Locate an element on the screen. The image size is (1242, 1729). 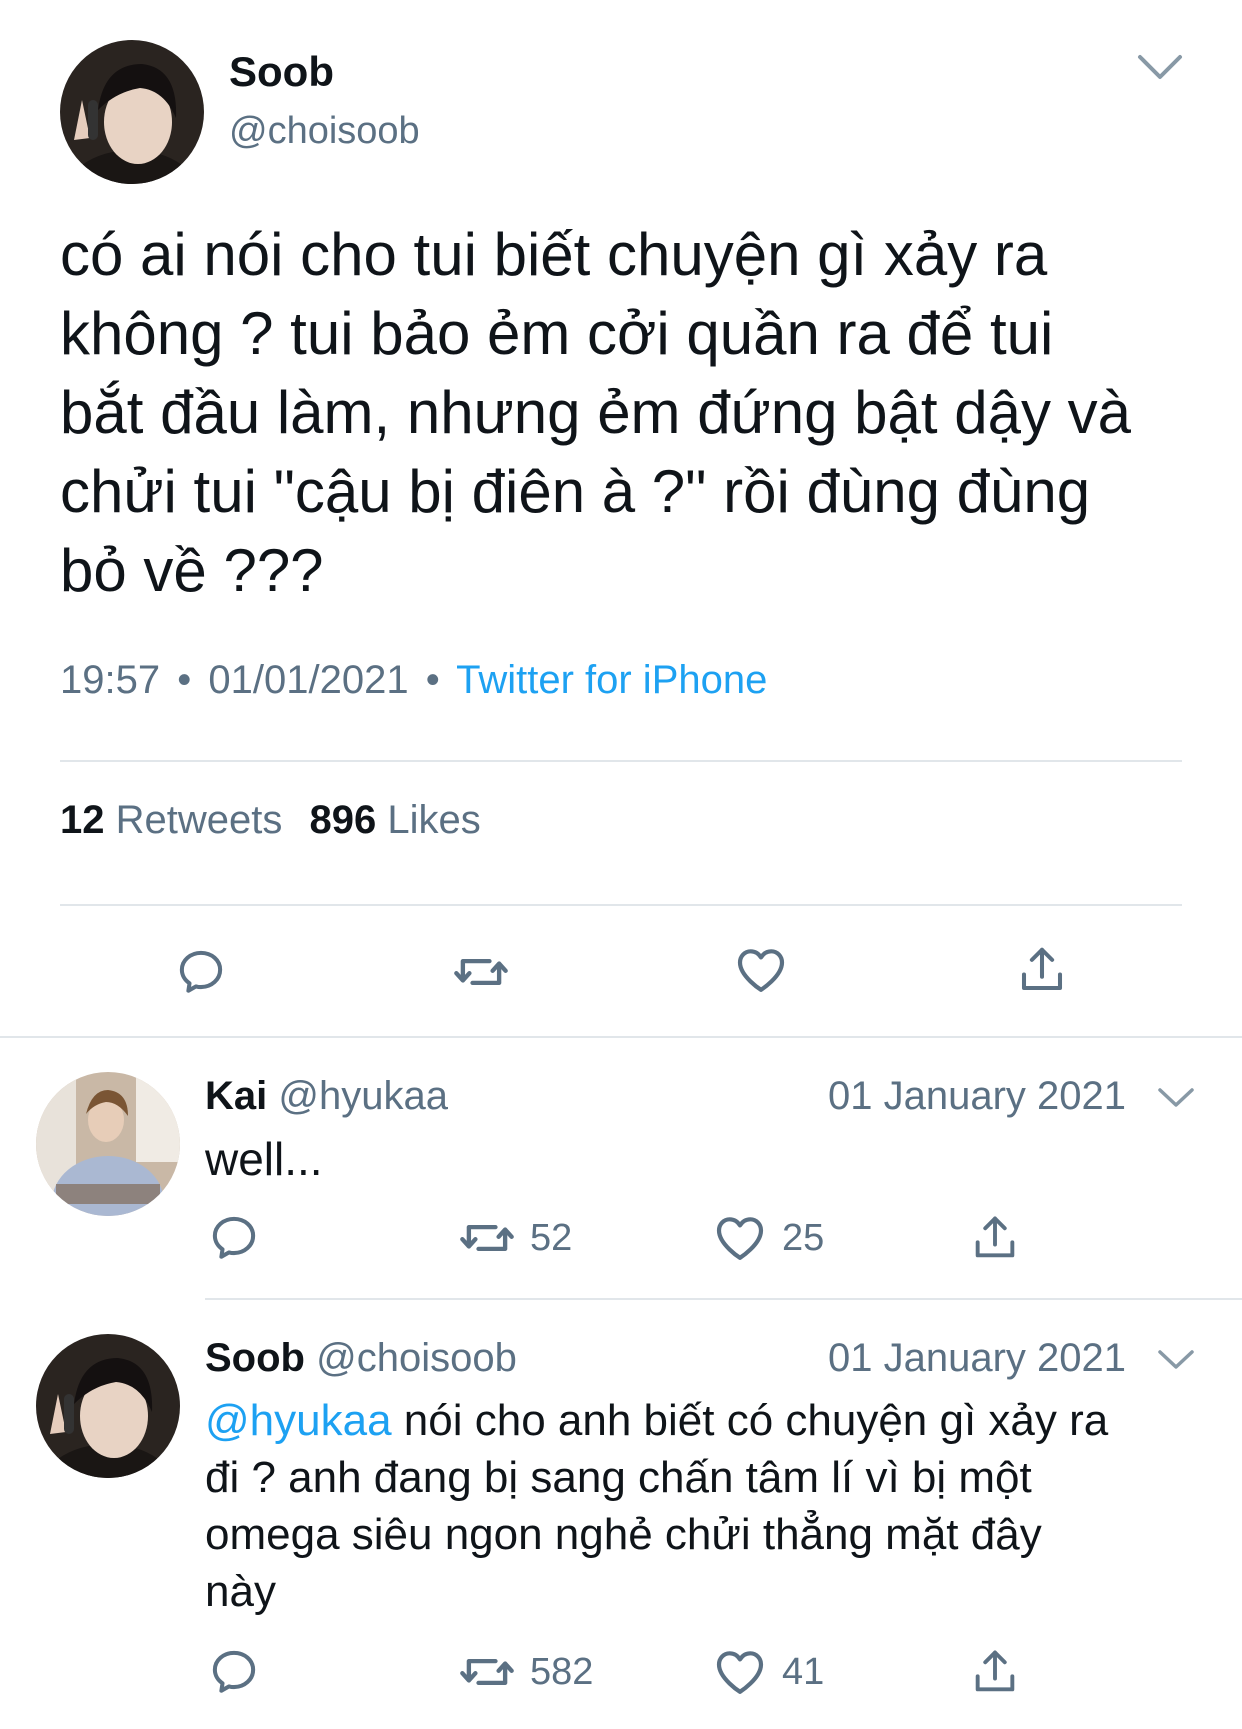
likes-stat: 896 Likes is located at coordinates (395, 820).